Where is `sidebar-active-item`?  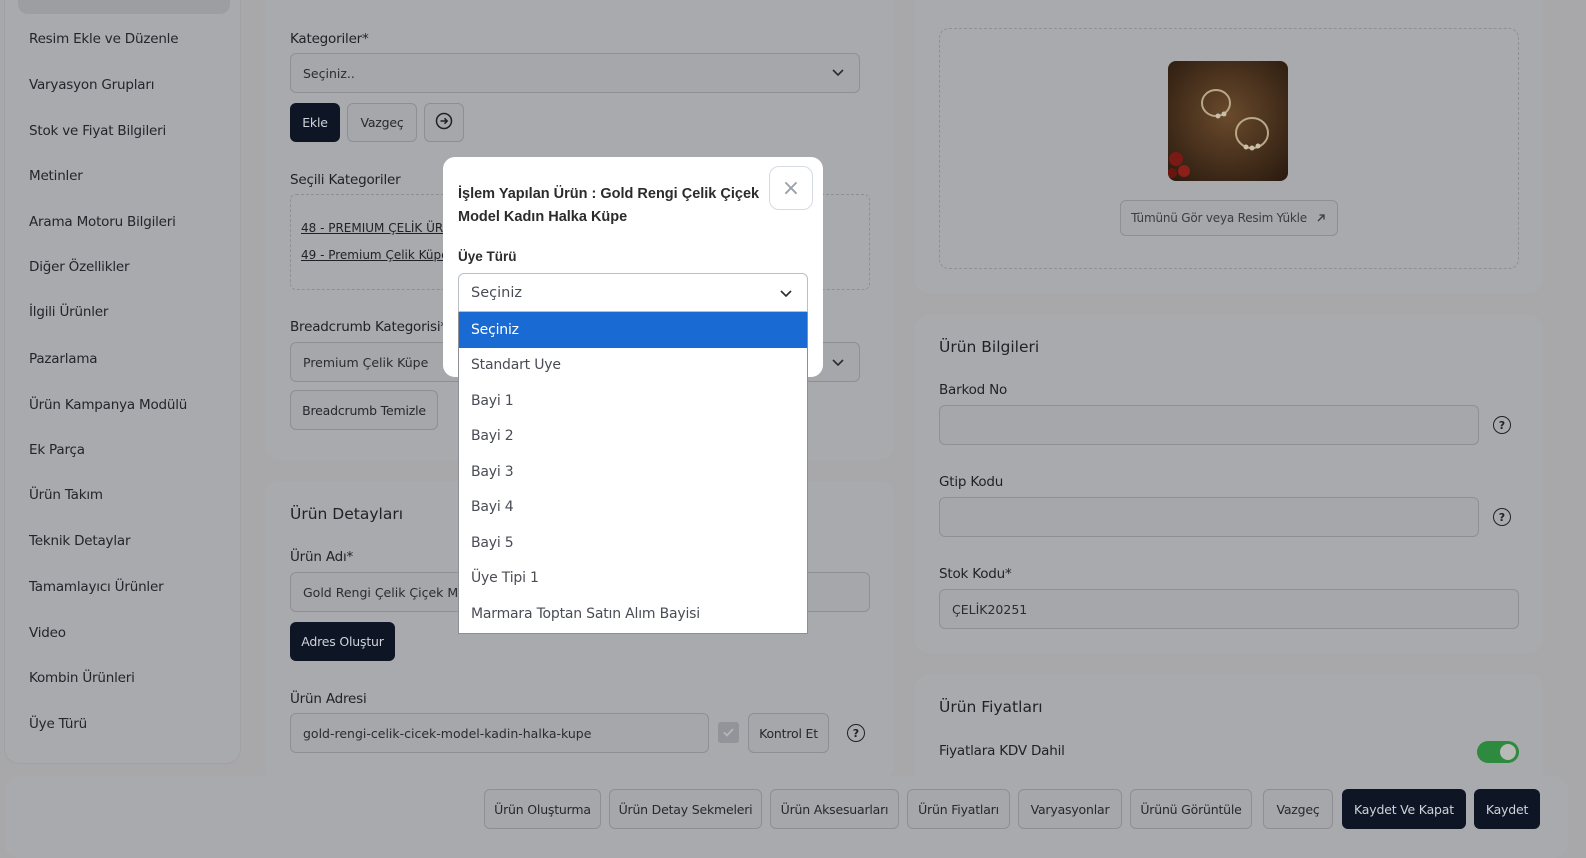
sidebar-active-item is located at coordinates (124, 7).